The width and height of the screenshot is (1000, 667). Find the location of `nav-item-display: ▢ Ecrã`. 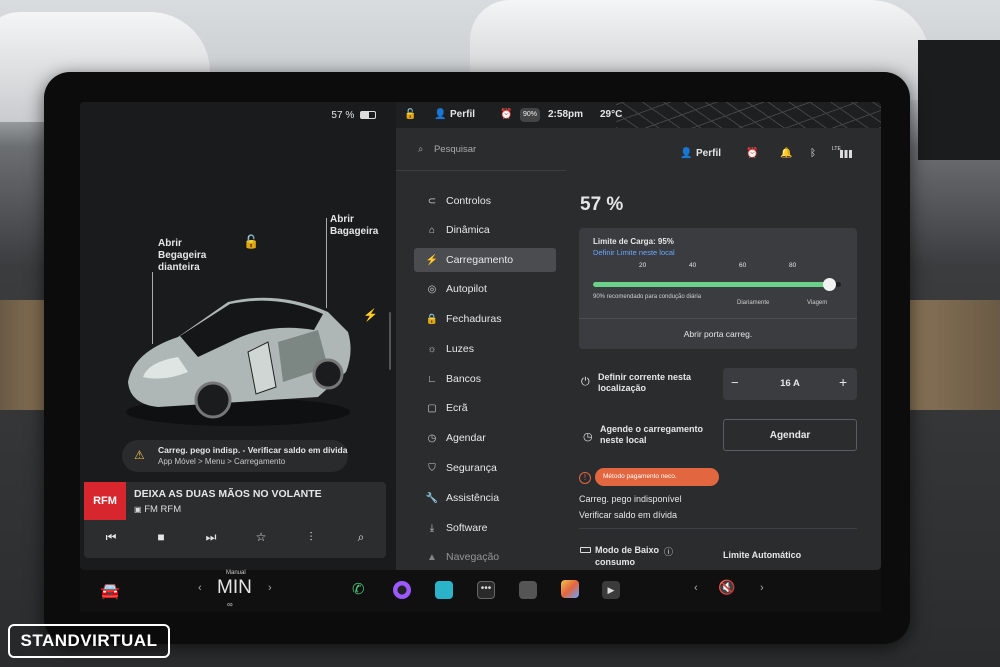

nav-item-display: ▢ Ecrã is located at coordinates (485, 408).